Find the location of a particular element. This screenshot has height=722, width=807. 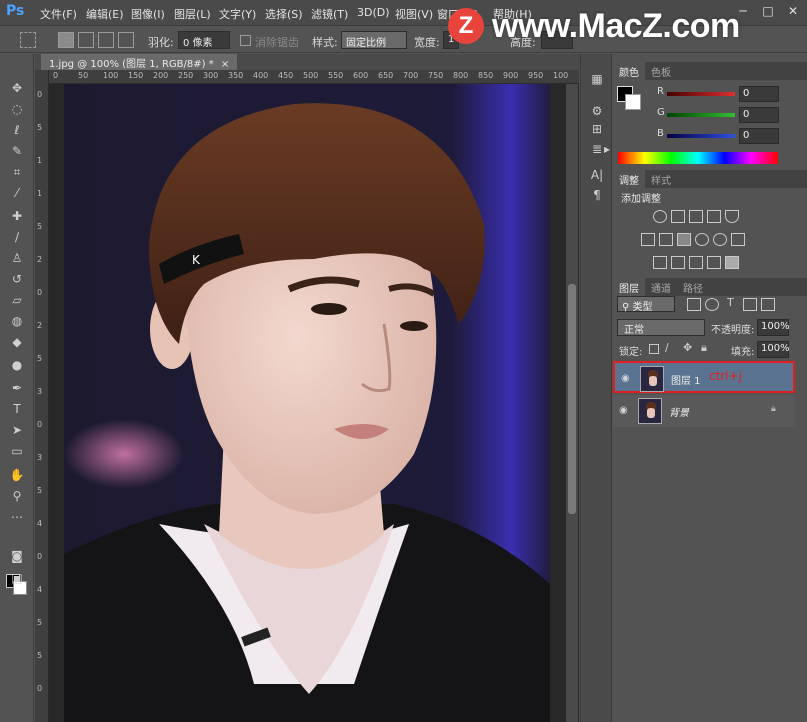

intersect-selection-icon is located at coordinates (126, 40).